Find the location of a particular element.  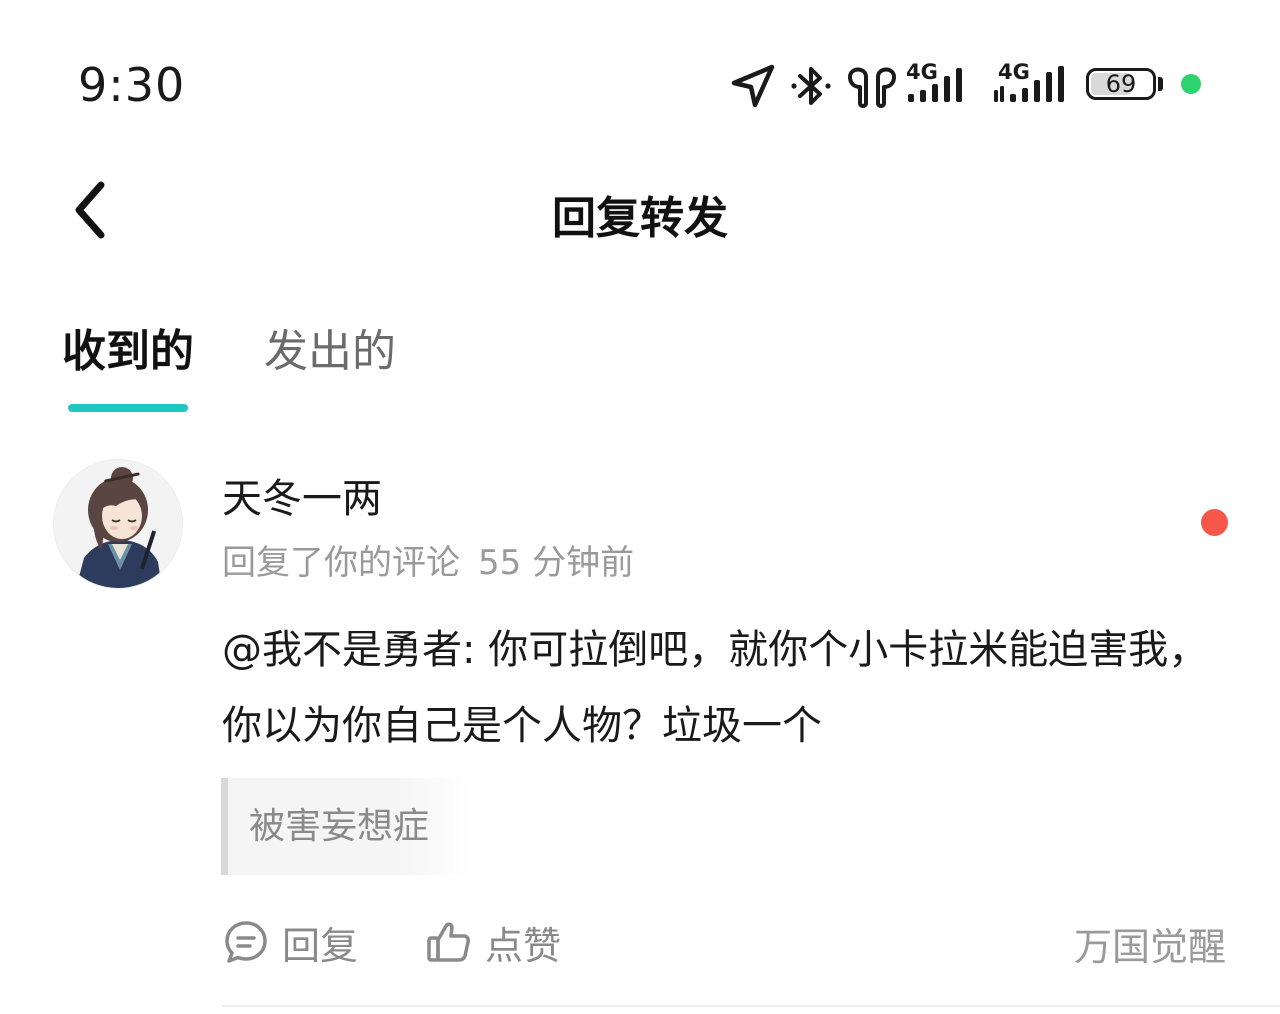

title-bar: 回复转发 is located at coordinates (640, 210).